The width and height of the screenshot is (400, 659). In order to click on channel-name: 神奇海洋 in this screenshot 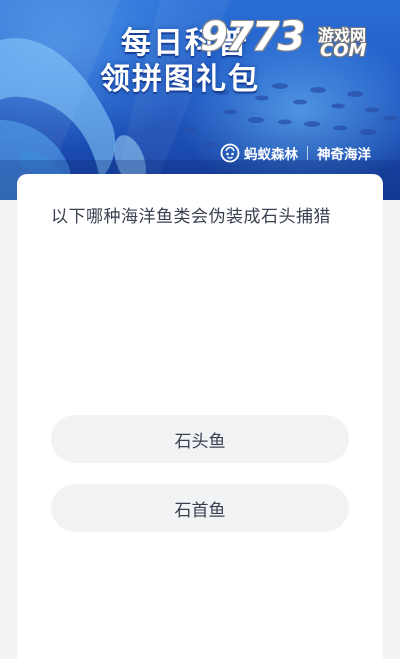, I will do `click(344, 155)`.